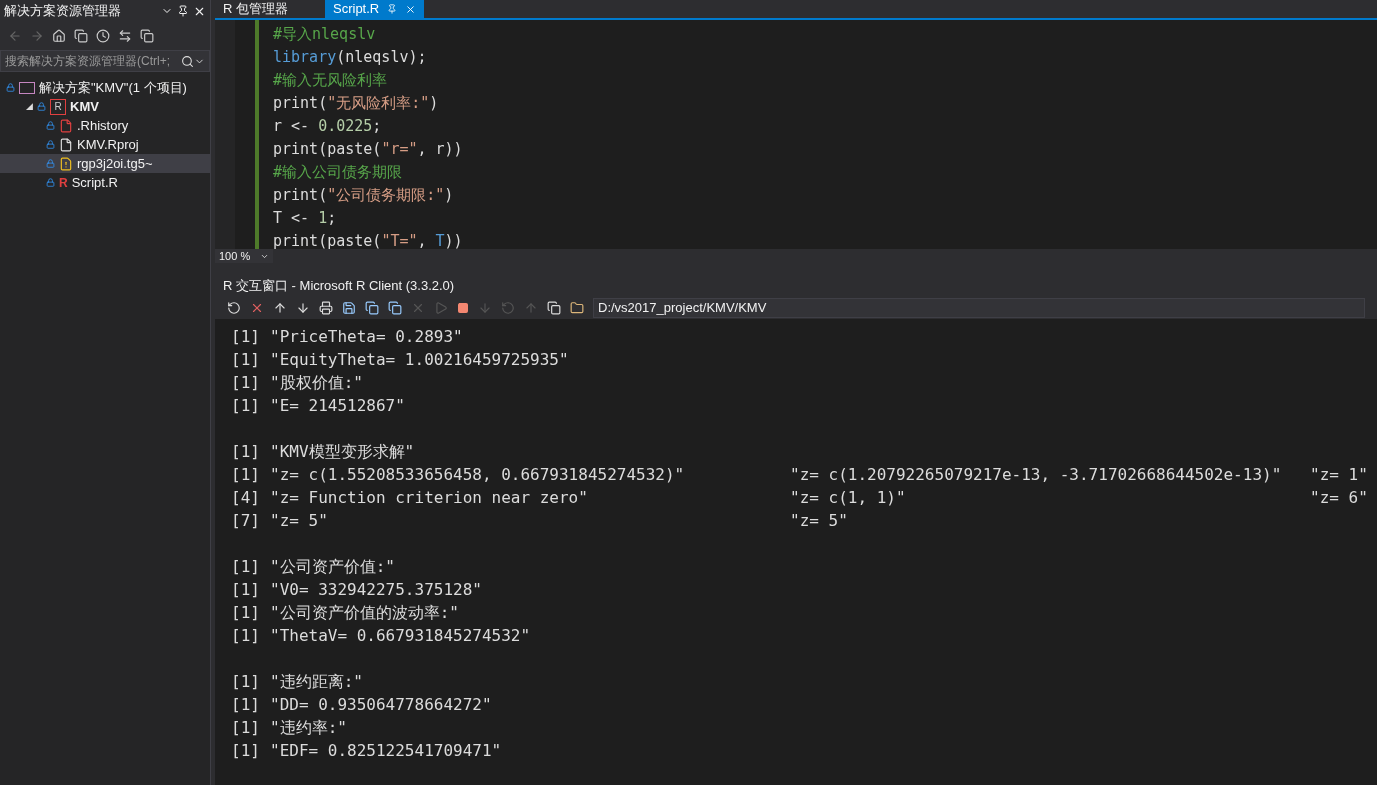  Describe the element at coordinates (333, 567) in the screenshot. I see `output-value: "公司资产价值:"` at that location.